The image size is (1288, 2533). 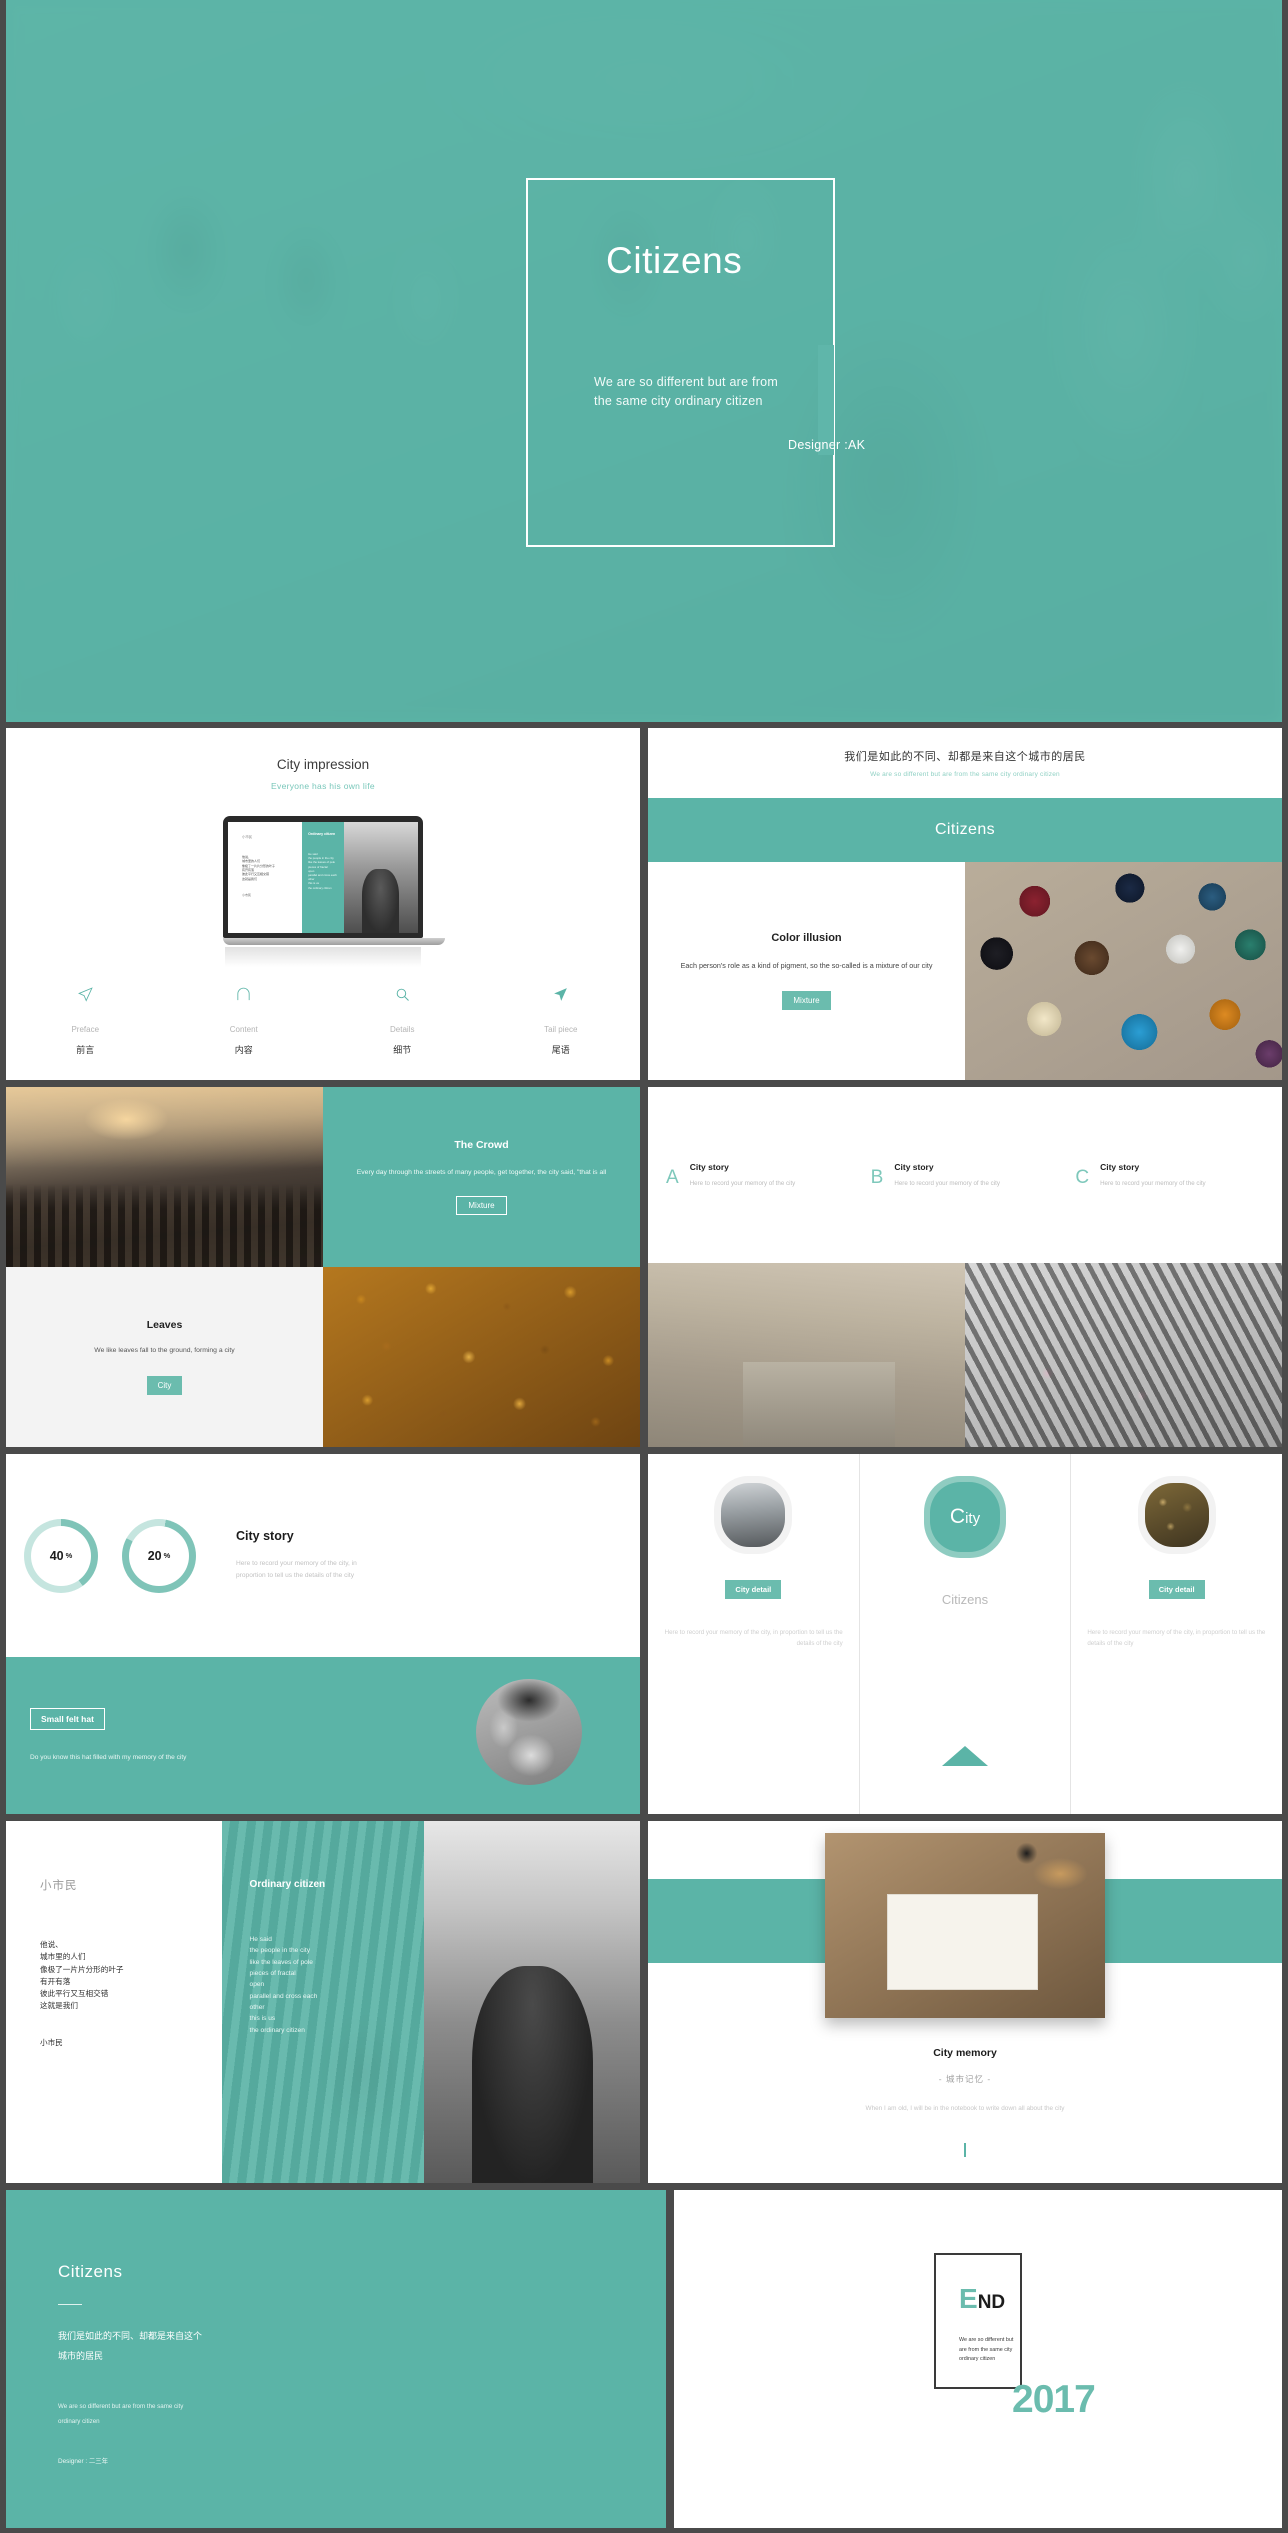 I want to click on donut-40-center: 40 %, so click(x=61, y=1555).